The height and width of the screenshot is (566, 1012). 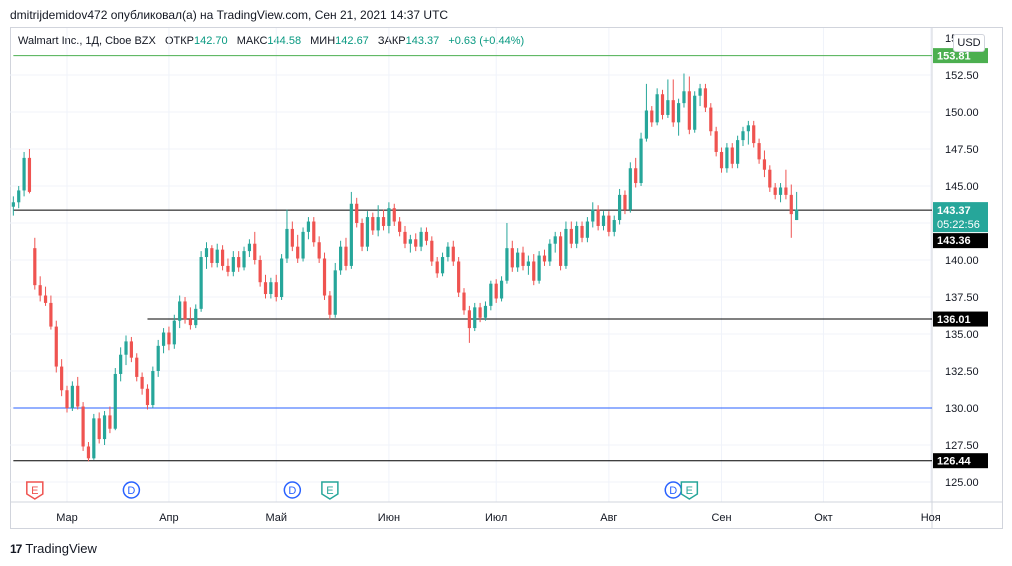 What do you see at coordinates (962, 76) in the screenshot?
I see `y-tick-label: 152.50` at bounding box center [962, 76].